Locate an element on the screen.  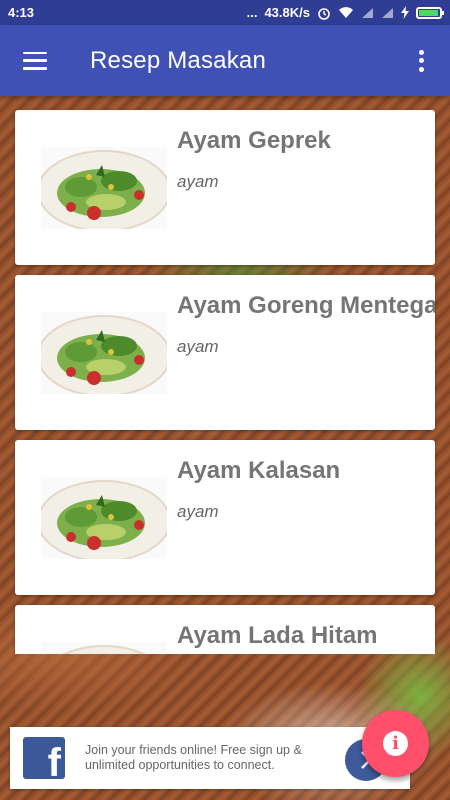
app-bar: Resep Masakan is located at coordinates (225, 60).